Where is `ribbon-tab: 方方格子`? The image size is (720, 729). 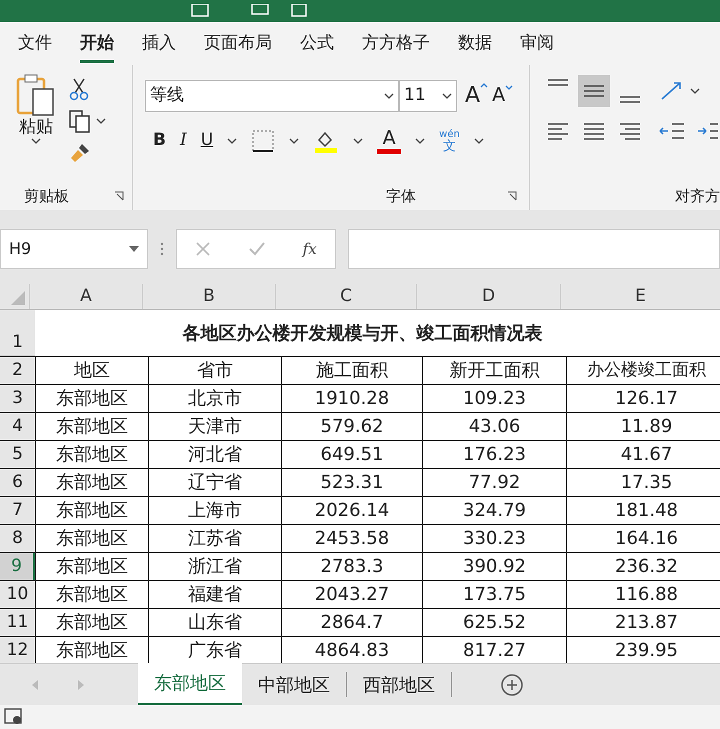
ribbon-tab: 方方格子 is located at coordinates (396, 43).